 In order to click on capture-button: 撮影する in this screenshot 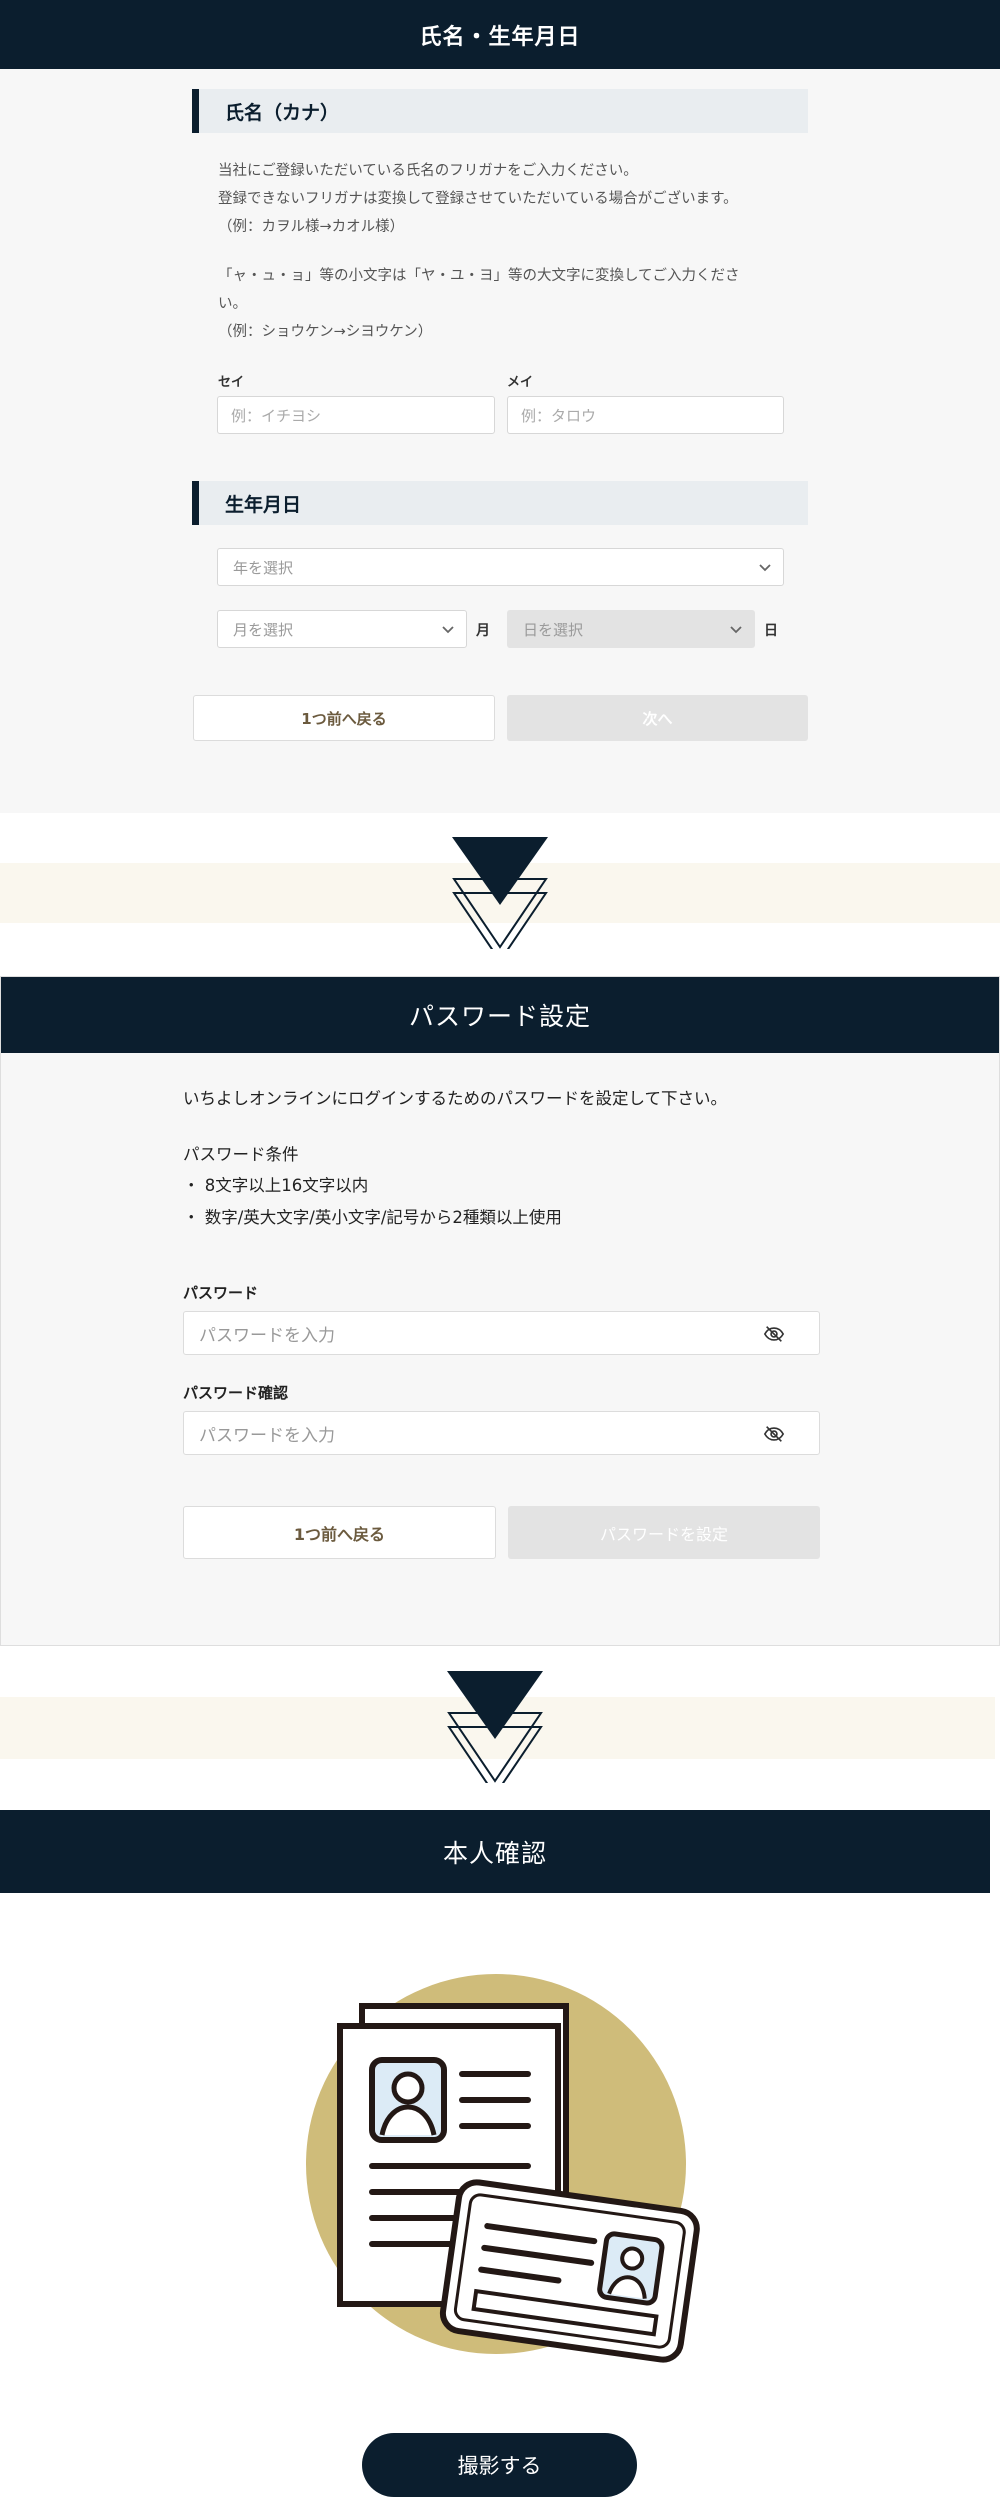, I will do `click(499, 2465)`.